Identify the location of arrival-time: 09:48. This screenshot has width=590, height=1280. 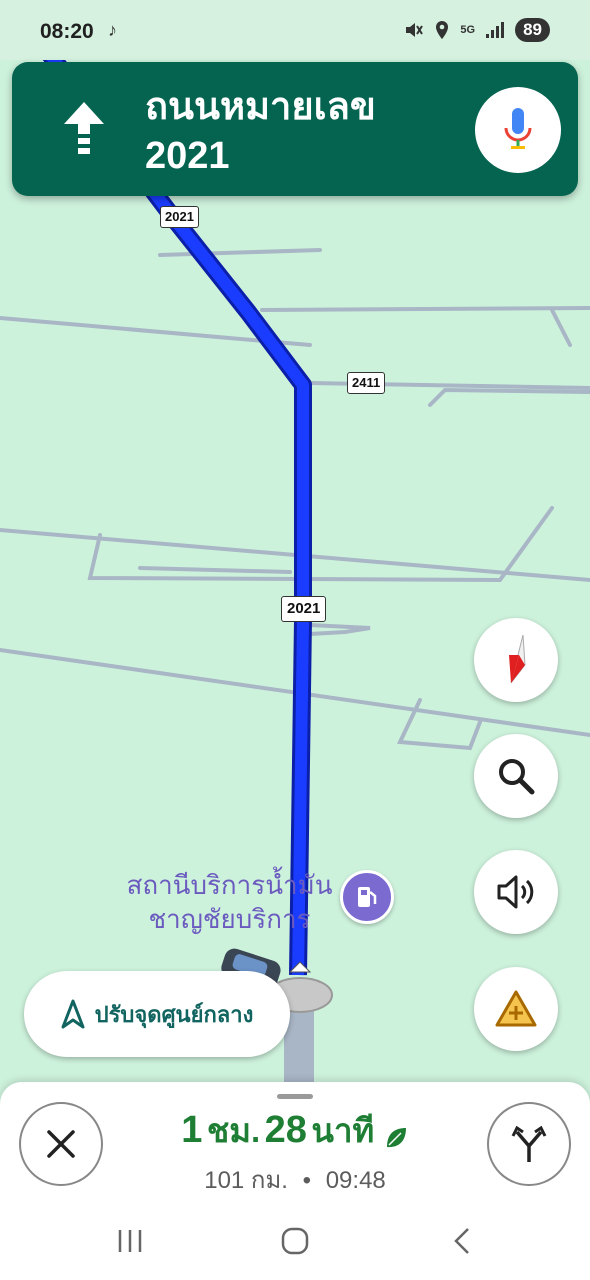
(355, 1180).